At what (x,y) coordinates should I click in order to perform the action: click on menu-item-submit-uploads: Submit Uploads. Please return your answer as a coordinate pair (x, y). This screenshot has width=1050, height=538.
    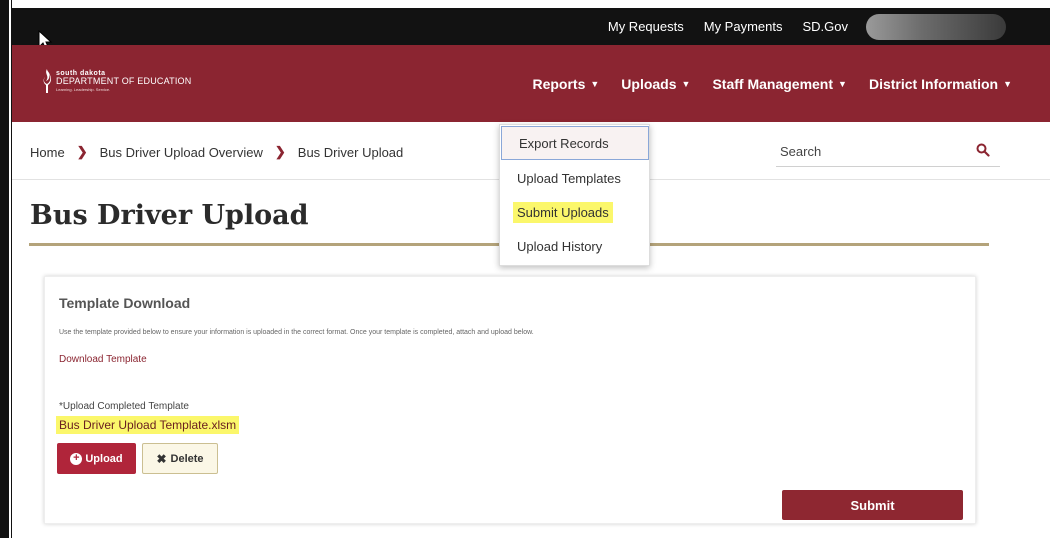
    Looking at the image, I should click on (574, 212).